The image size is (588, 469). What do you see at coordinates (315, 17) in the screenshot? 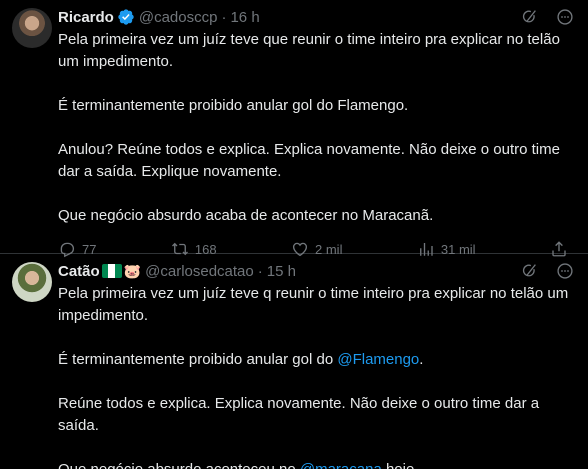
I see `tweet-header: Ricardo @cadosccp · 16 h` at bounding box center [315, 17].